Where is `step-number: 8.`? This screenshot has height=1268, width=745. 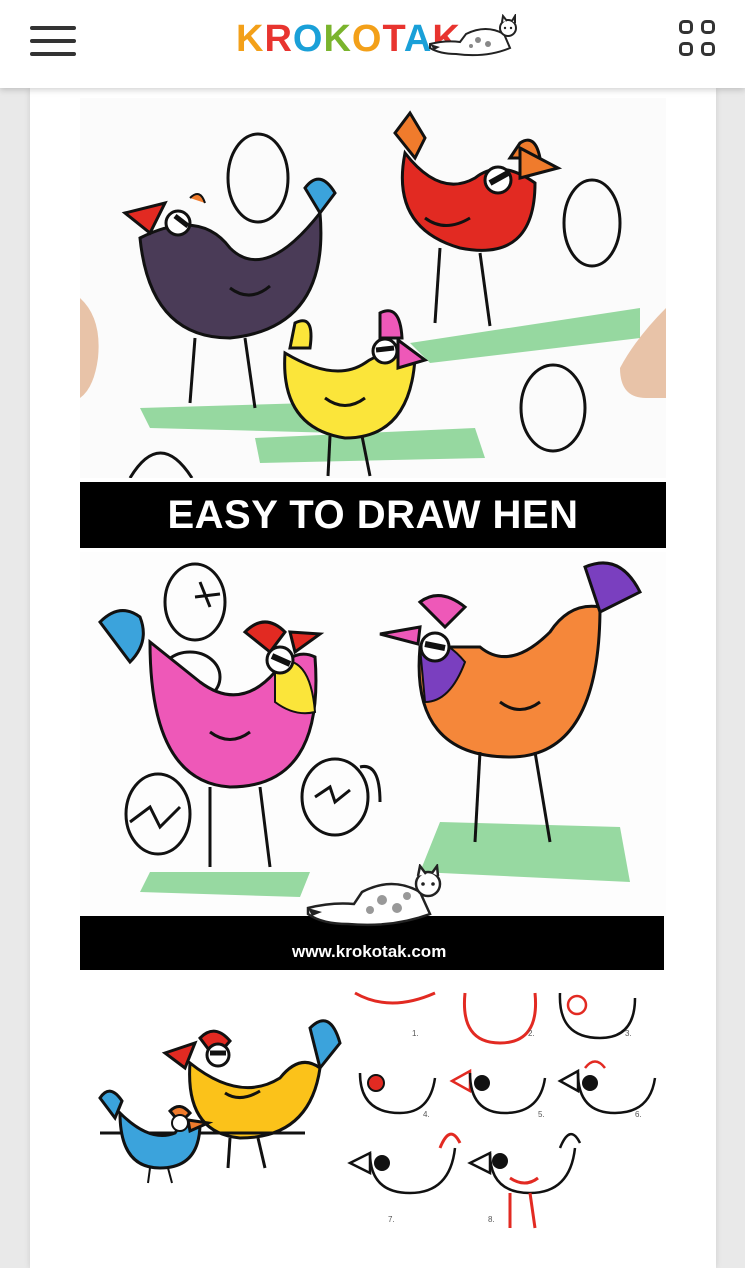
step-number: 8. is located at coordinates (491, 1219).